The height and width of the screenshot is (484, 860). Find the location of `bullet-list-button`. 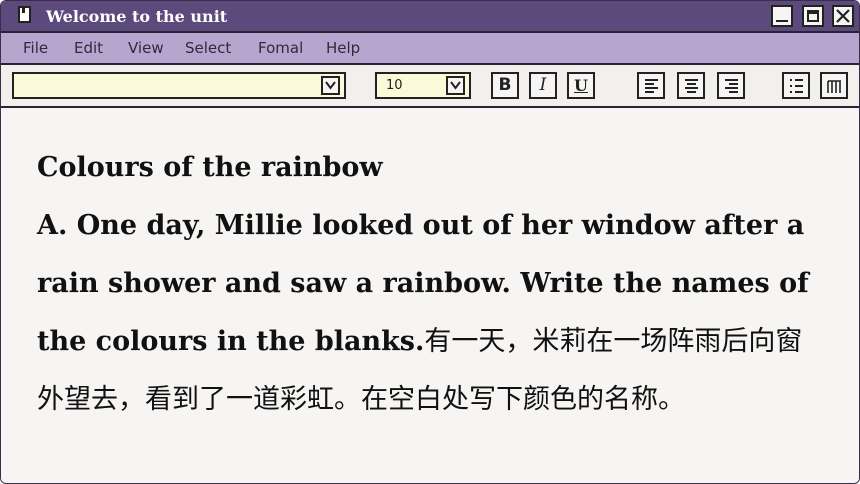

bullet-list-button is located at coordinates (796, 85).